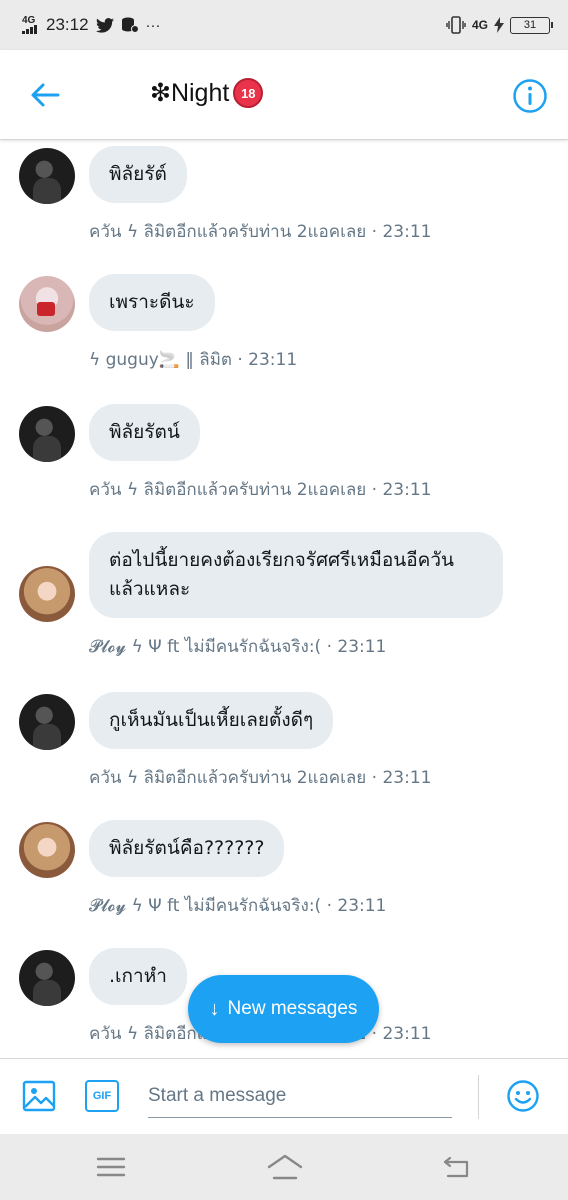 Image resolution: width=568 pixels, height=1200 pixels. I want to click on more-notifications-icon: ···, so click(153, 25).